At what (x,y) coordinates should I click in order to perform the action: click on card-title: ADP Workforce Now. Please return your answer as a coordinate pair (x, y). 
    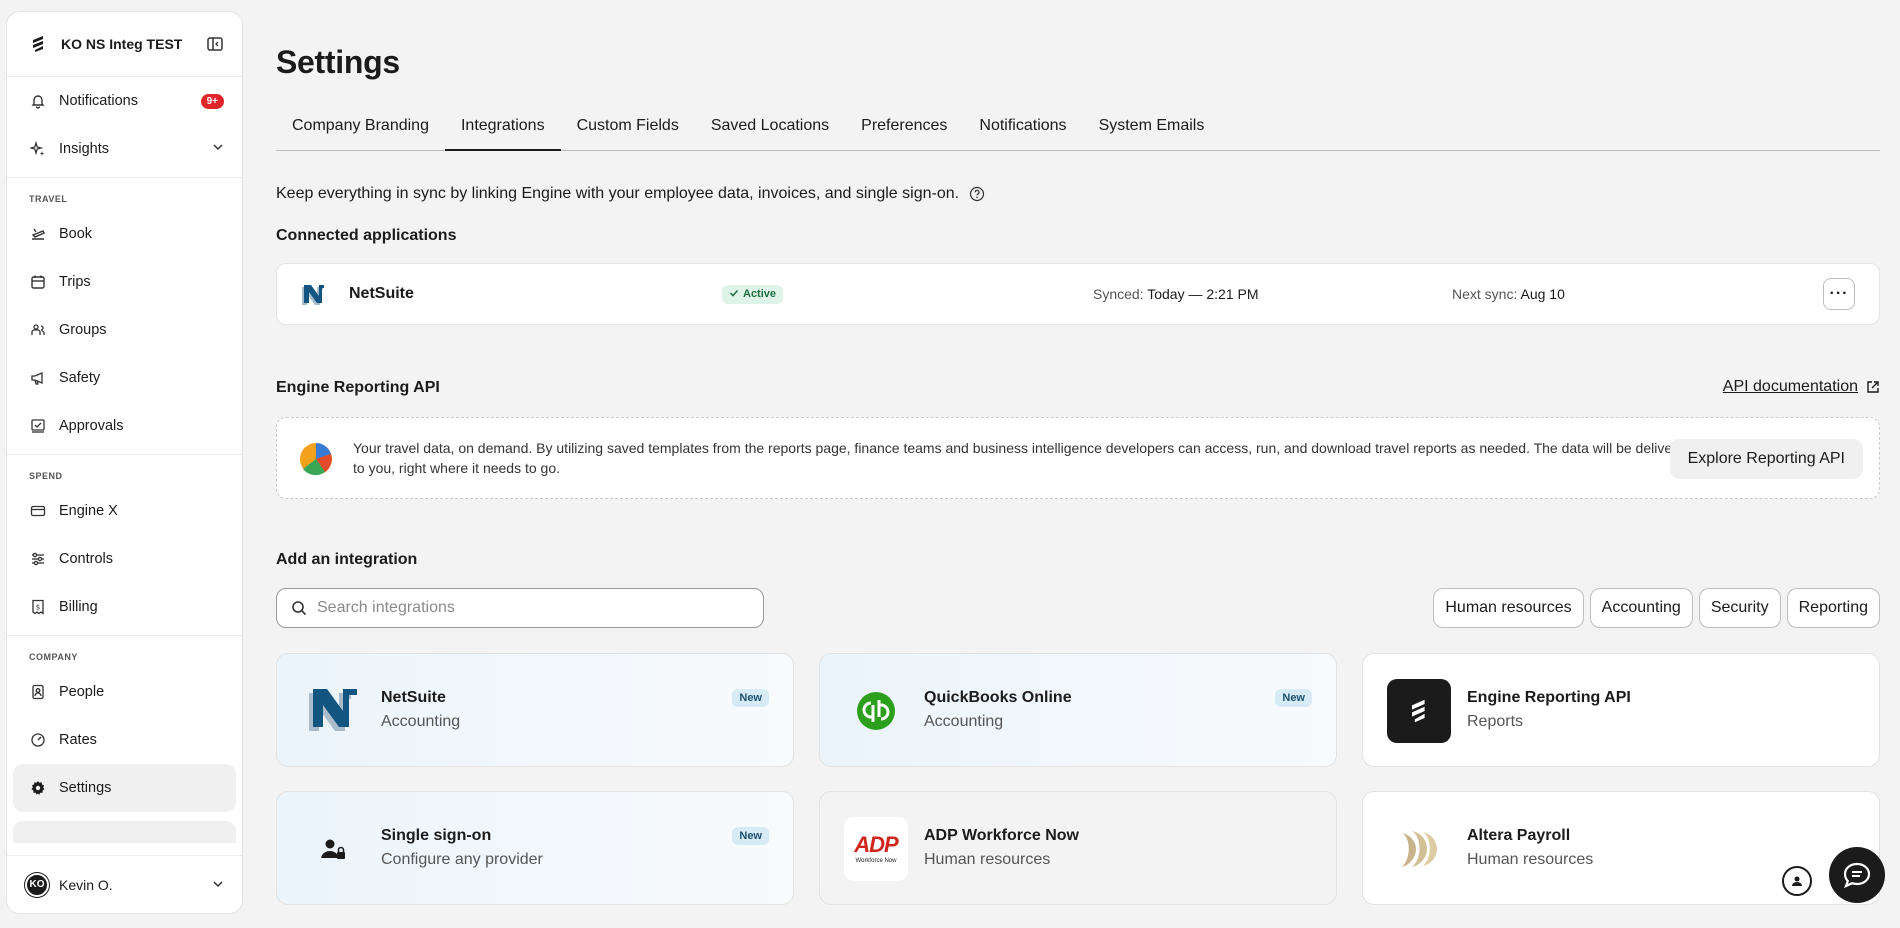
    Looking at the image, I should click on (1001, 835).